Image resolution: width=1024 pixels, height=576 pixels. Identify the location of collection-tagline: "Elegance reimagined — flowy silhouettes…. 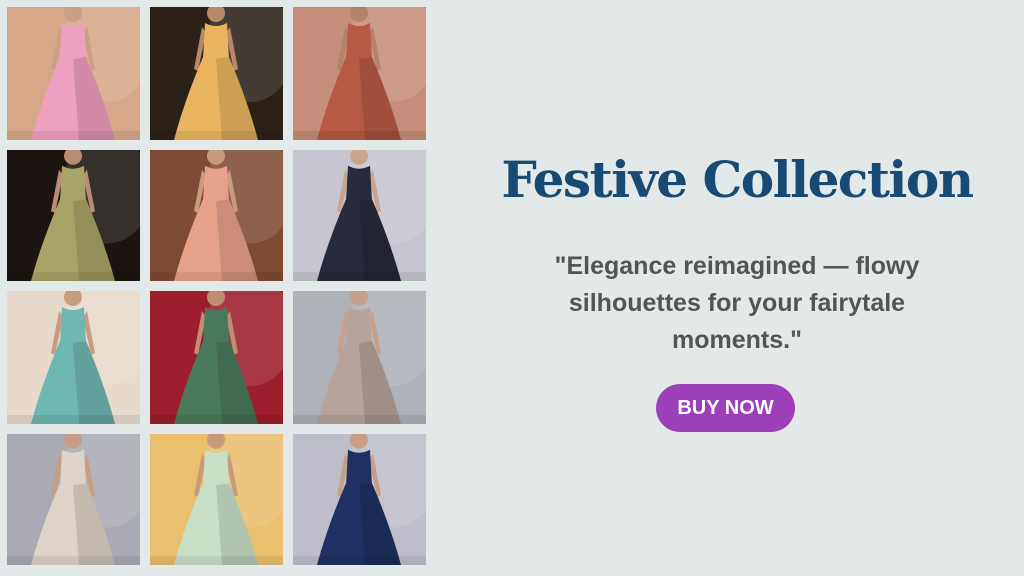
(737, 303).